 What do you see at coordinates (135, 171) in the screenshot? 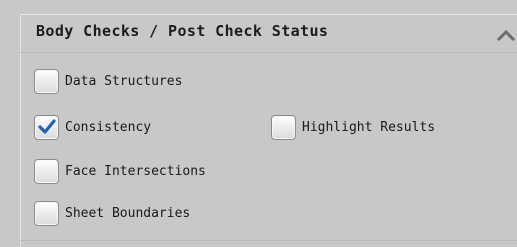
I see `checkbox-label: Face Intersections` at bounding box center [135, 171].